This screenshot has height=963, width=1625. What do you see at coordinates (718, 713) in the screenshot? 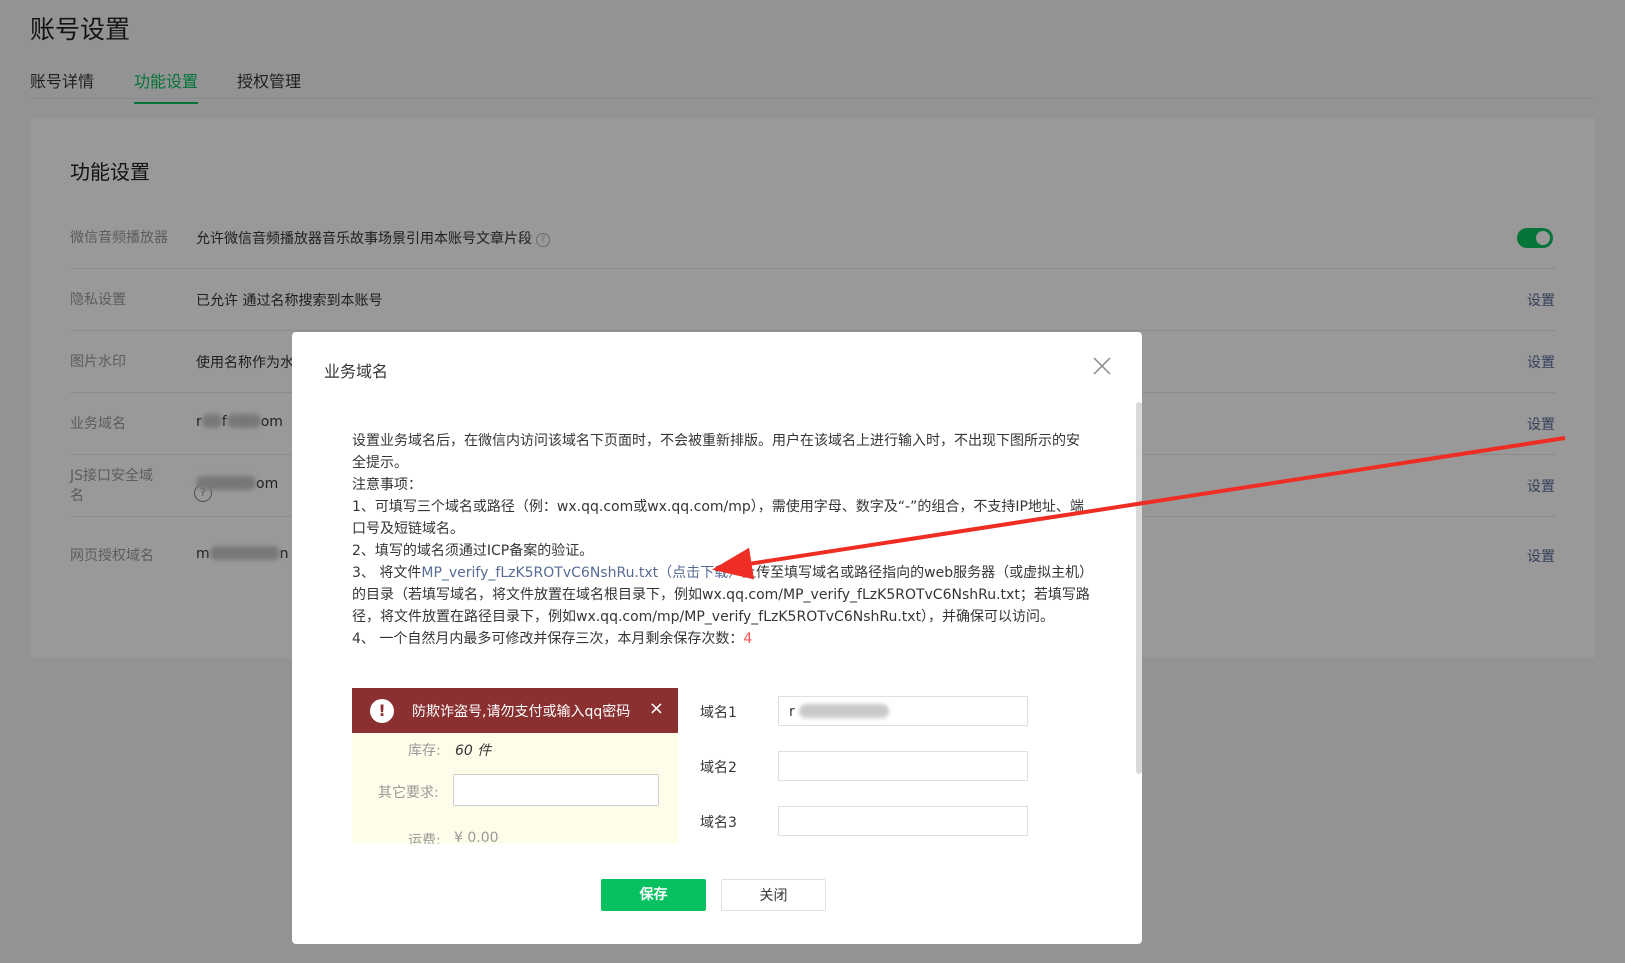
I see `domain1-label: 域名1` at bounding box center [718, 713].